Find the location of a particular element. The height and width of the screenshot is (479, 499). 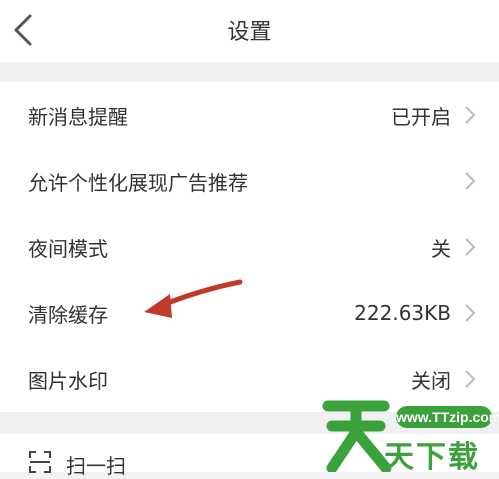

watermark-text: 天下载 is located at coordinates (432, 457).